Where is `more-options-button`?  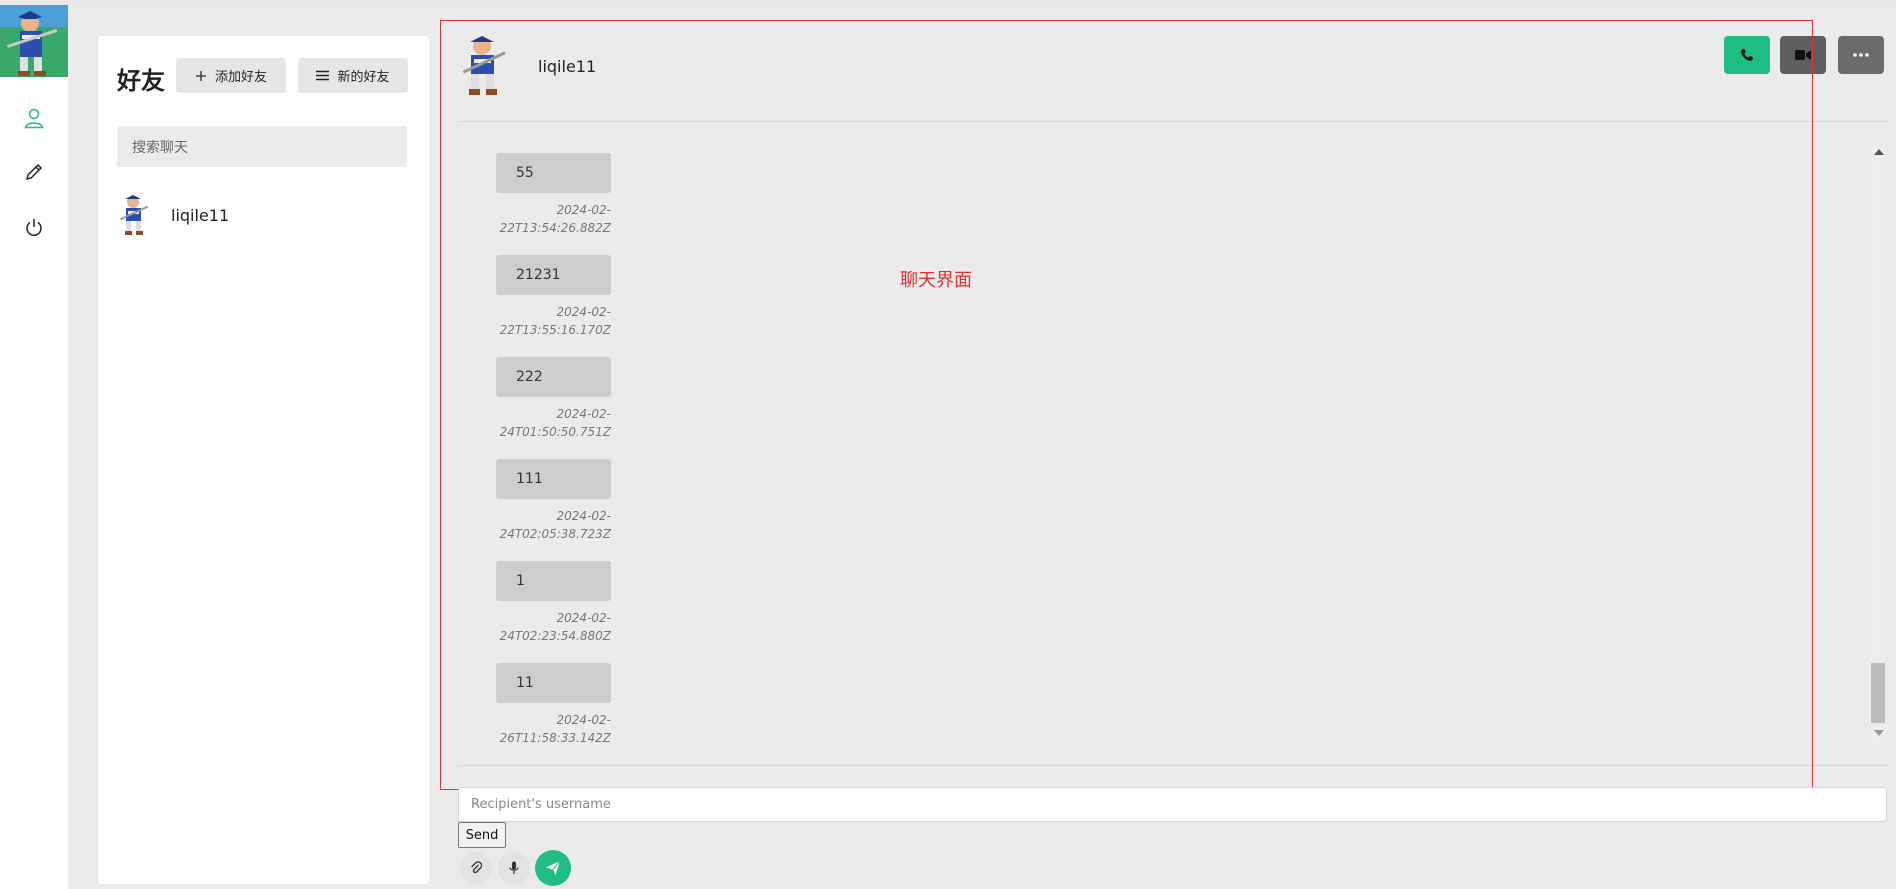
more-options-button is located at coordinates (1861, 55).